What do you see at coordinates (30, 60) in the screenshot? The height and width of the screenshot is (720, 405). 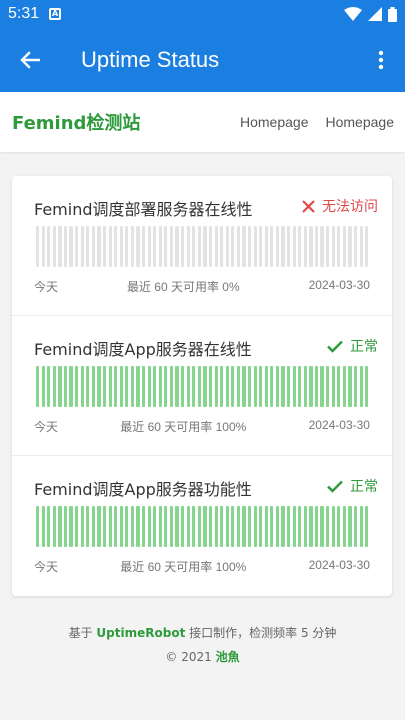 I see `back-button` at bounding box center [30, 60].